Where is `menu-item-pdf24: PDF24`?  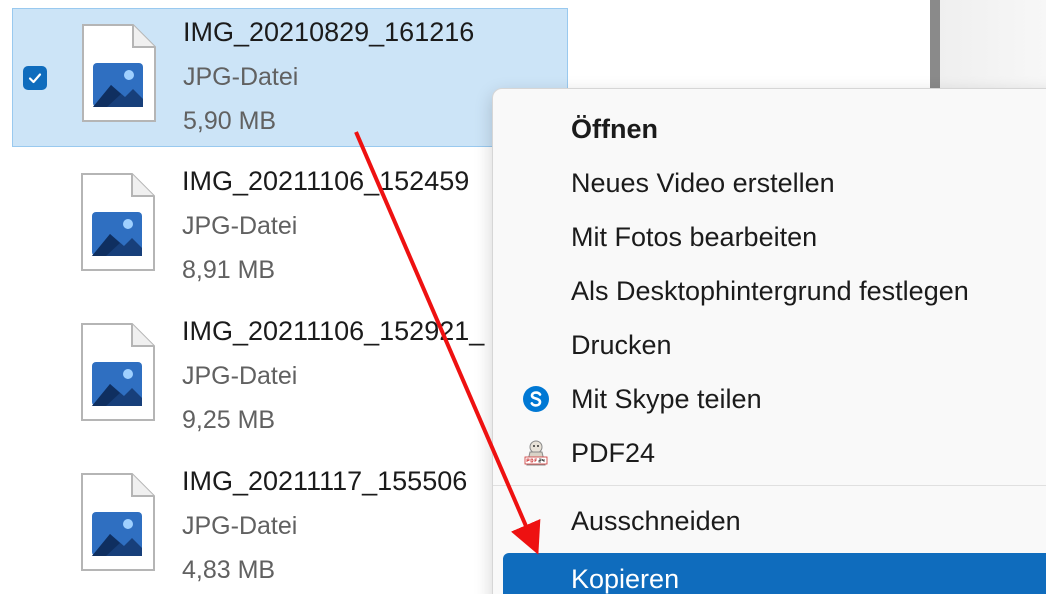 menu-item-pdf24: PDF24 is located at coordinates (774, 453).